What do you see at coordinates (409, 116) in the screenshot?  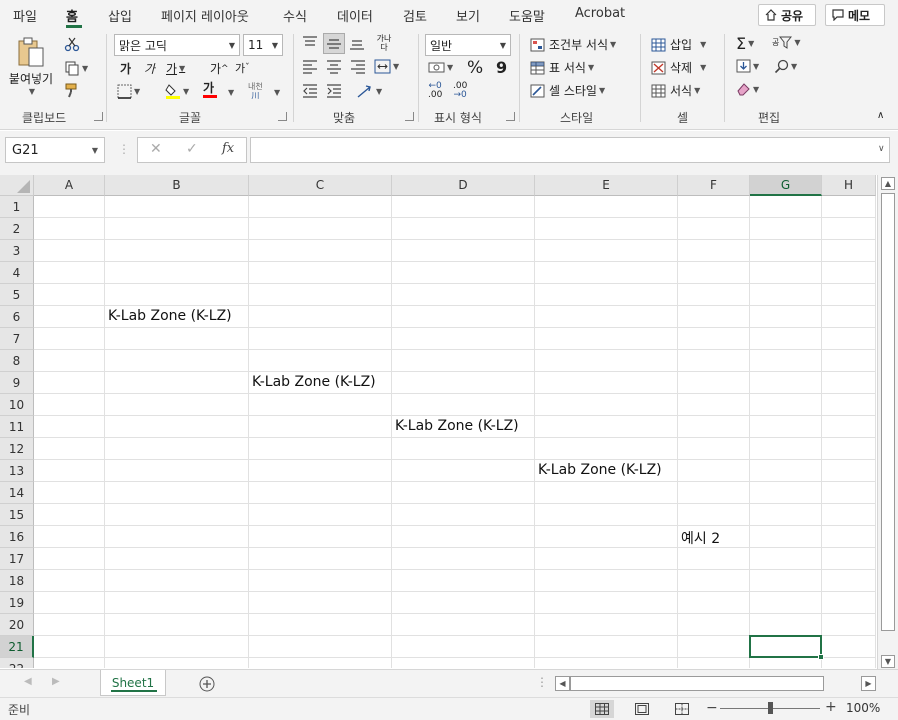 I see `alignment-launcher-icon` at bounding box center [409, 116].